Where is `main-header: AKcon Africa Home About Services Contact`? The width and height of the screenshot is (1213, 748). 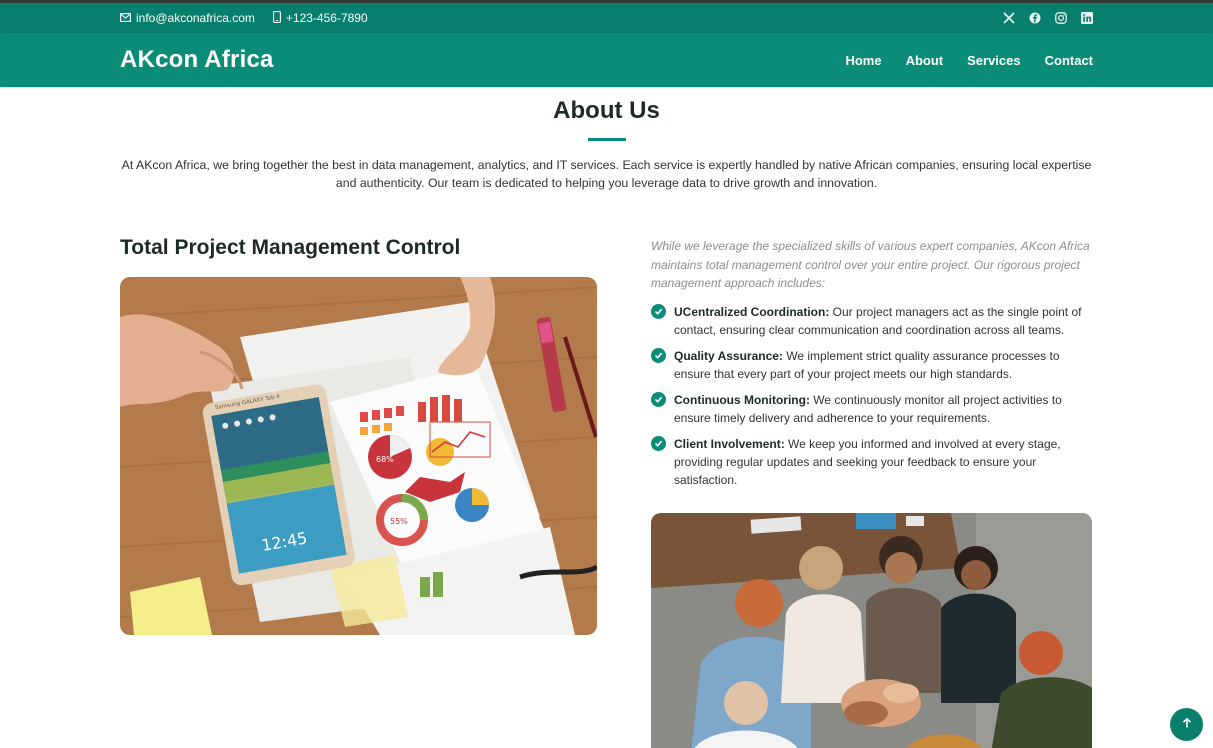 main-header: AKcon Africa Home About Services Contact is located at coordinates (606, 60).